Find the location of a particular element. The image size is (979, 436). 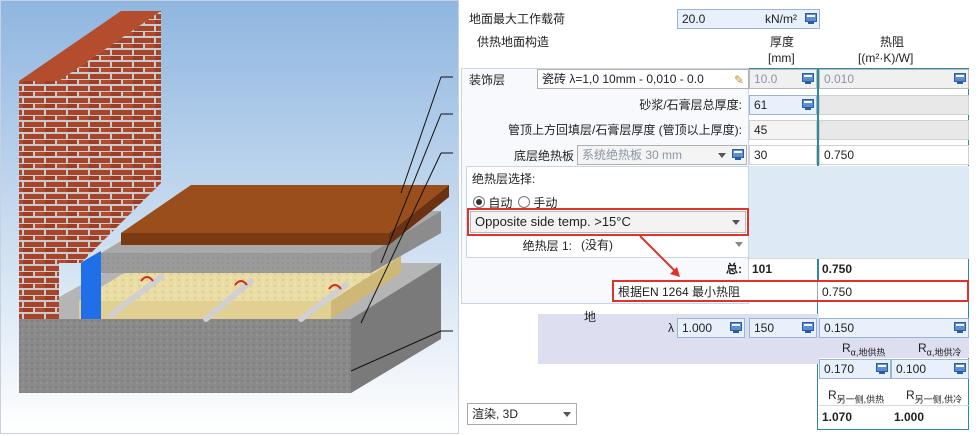

base-insulation-thickness-value: 30 is located at coordinates (761, 155).